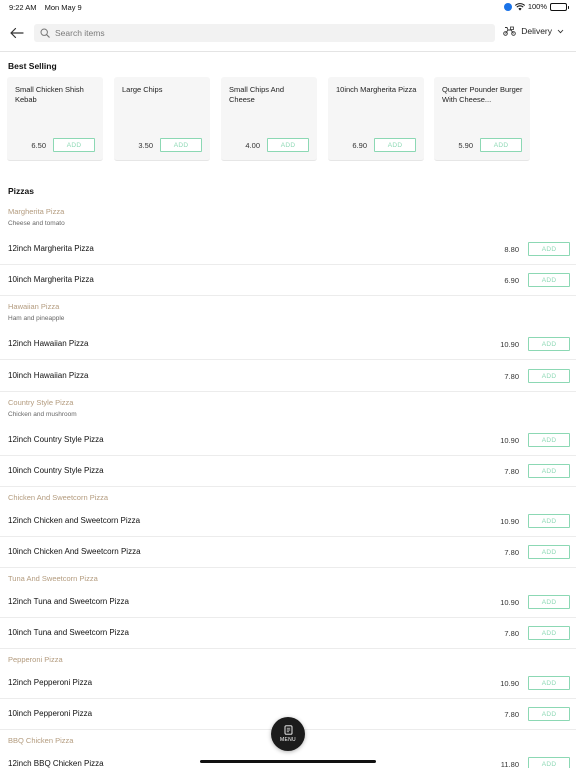 The width and height of the screenshot is (576, 768). What do you see at coordinates (21, 191) in the screenshot?
I see `pizzas-section-title: Pizzas` at bounding box center [21, 191].